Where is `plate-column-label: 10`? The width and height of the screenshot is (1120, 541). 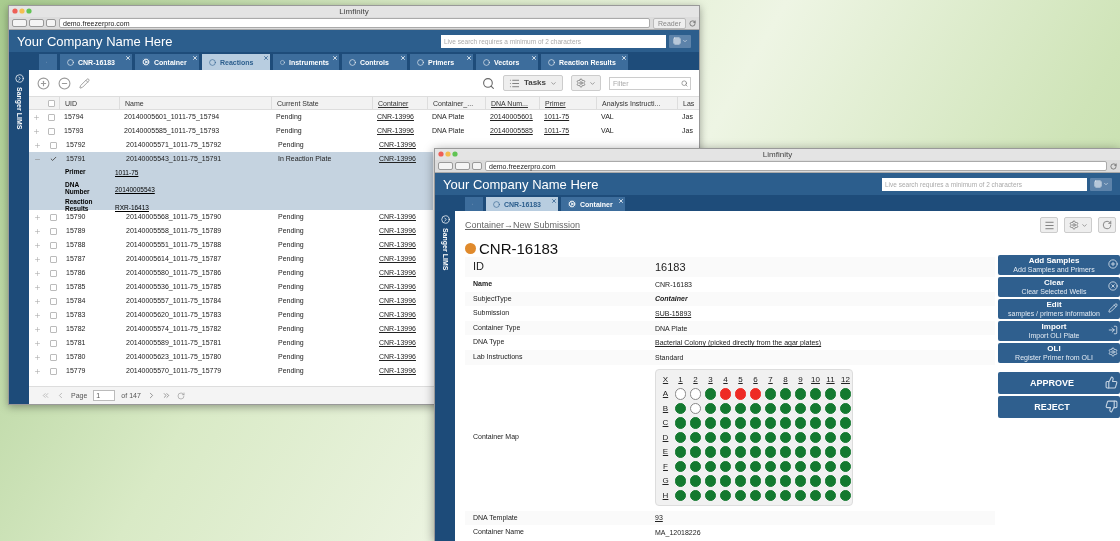 plate-column-label: 10 is located at coordinates (815, 379).